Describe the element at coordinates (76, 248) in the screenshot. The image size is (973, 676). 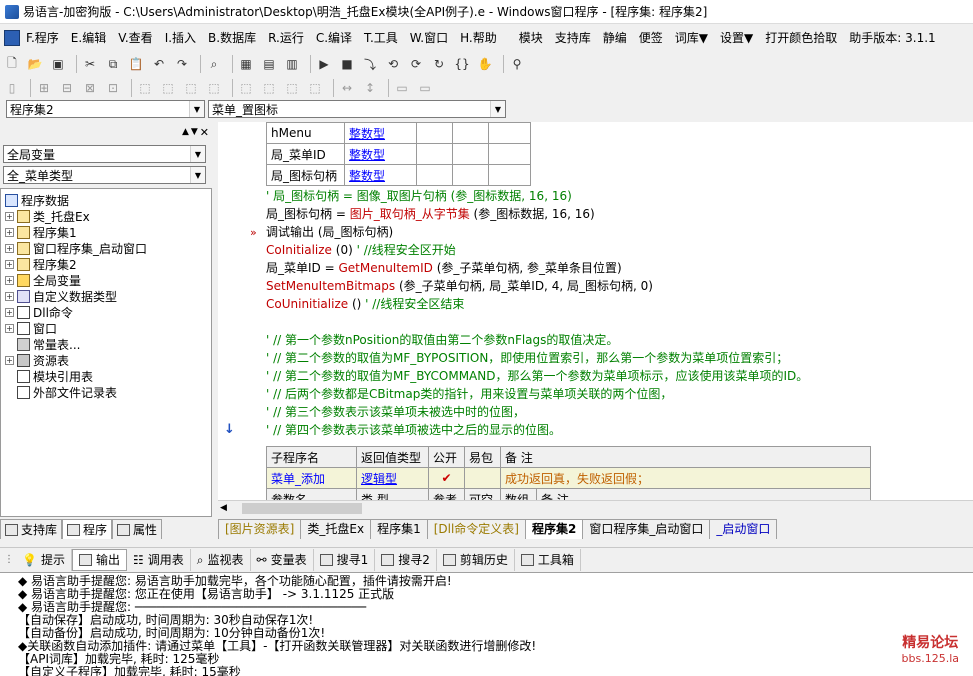
I see `tree-item: + 窗口程序集_启动窗口` at that location.